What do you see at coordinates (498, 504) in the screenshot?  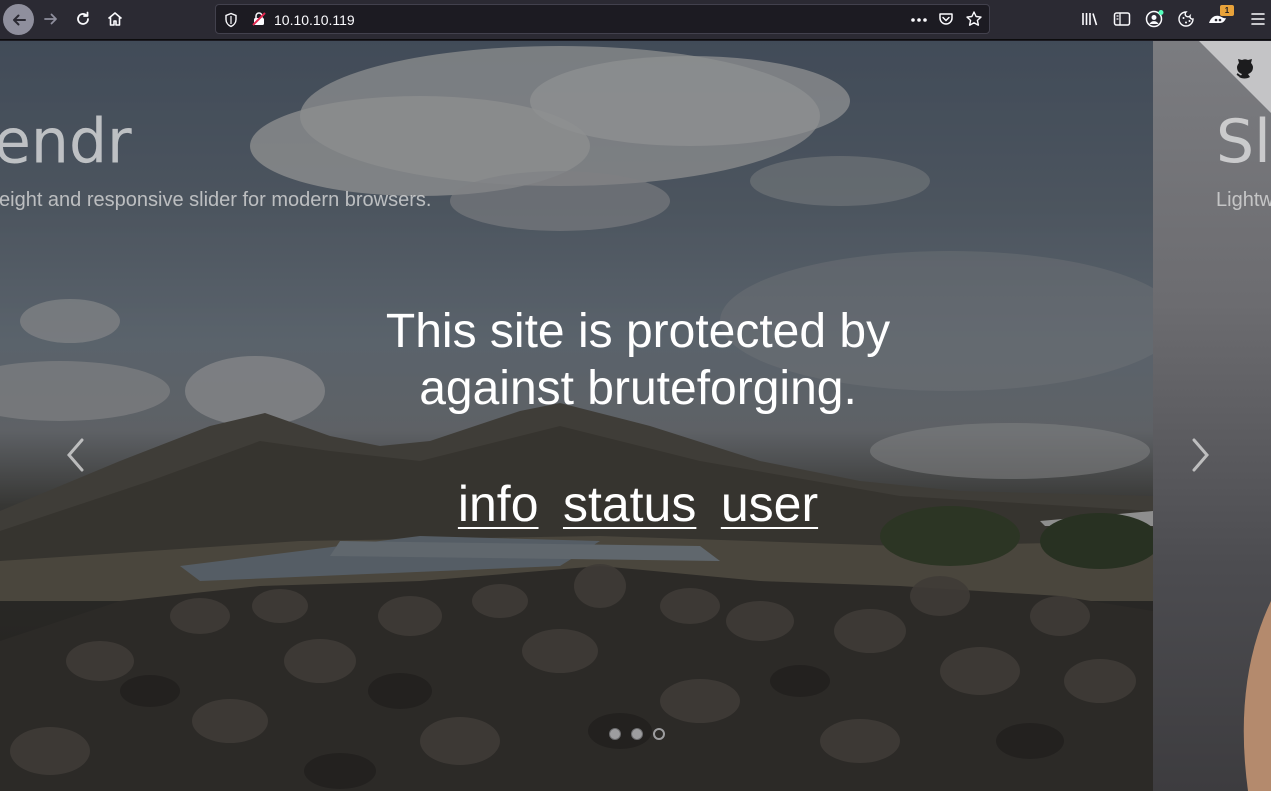 I see `info-link: info` at bounding box center [498, 504].